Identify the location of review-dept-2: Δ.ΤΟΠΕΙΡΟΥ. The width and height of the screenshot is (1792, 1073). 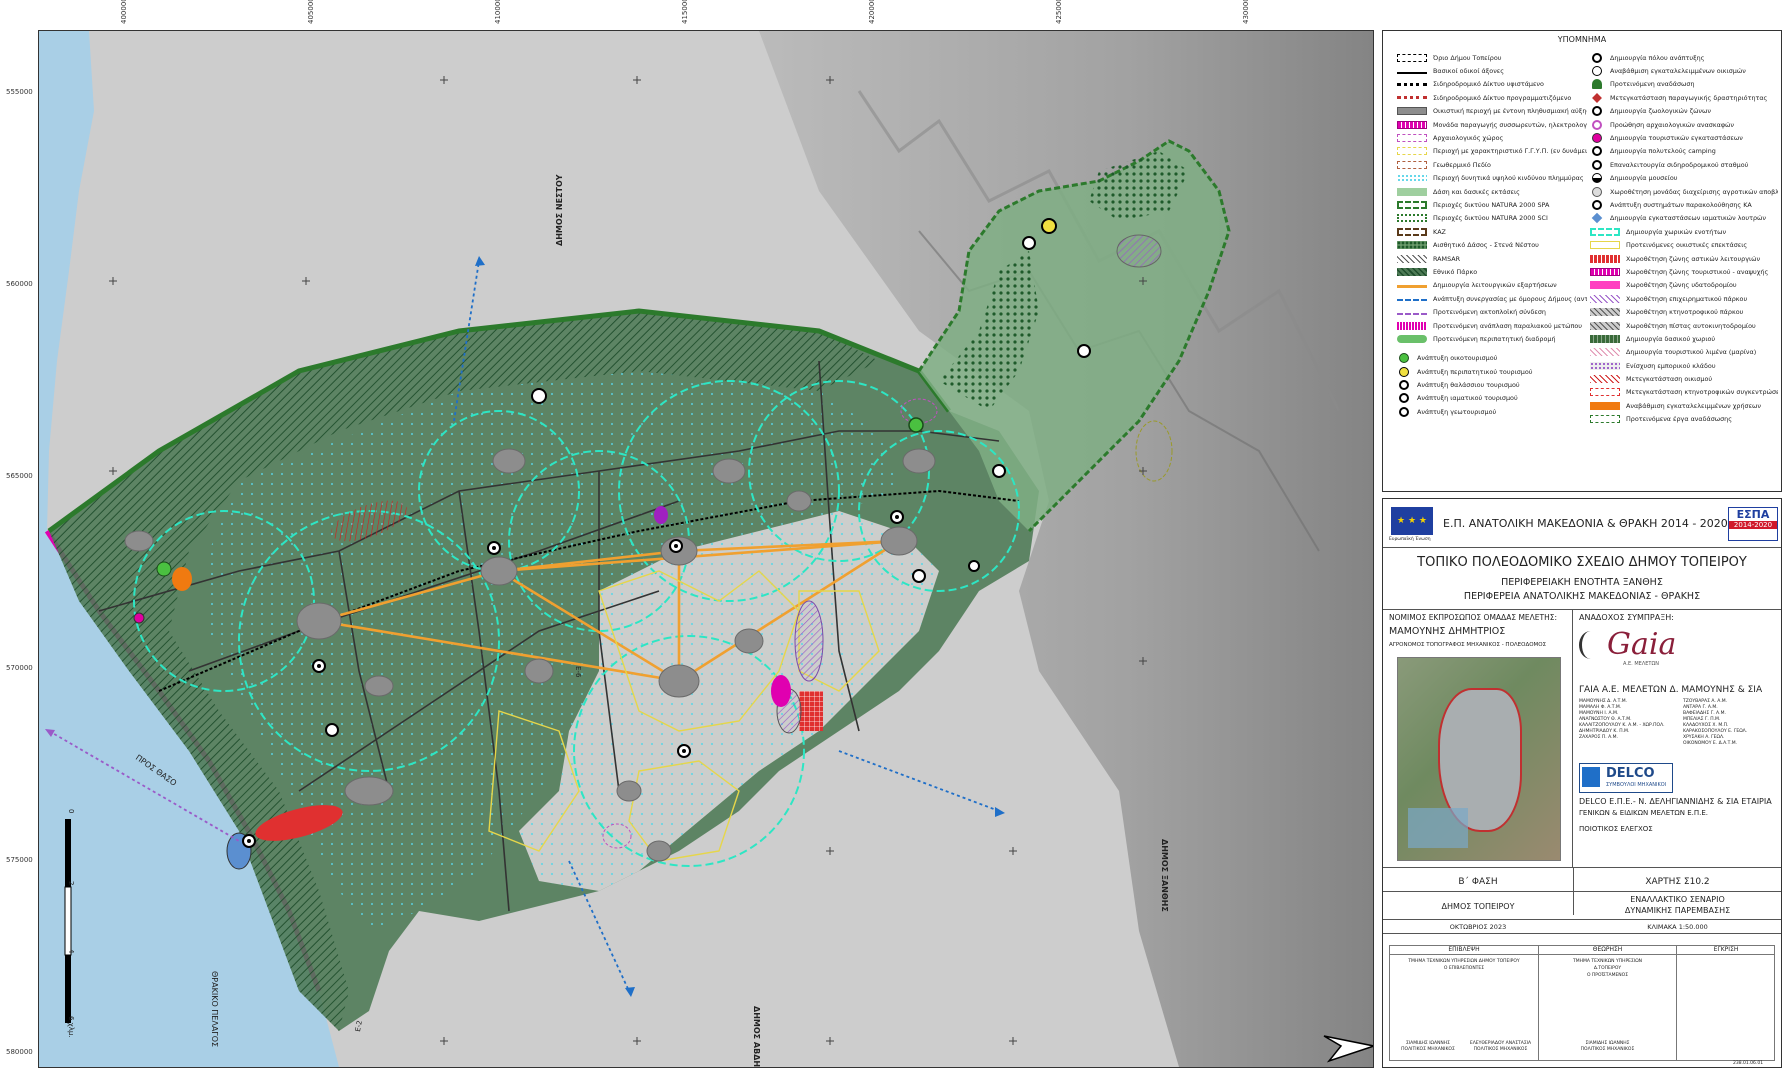
(1607, 968).